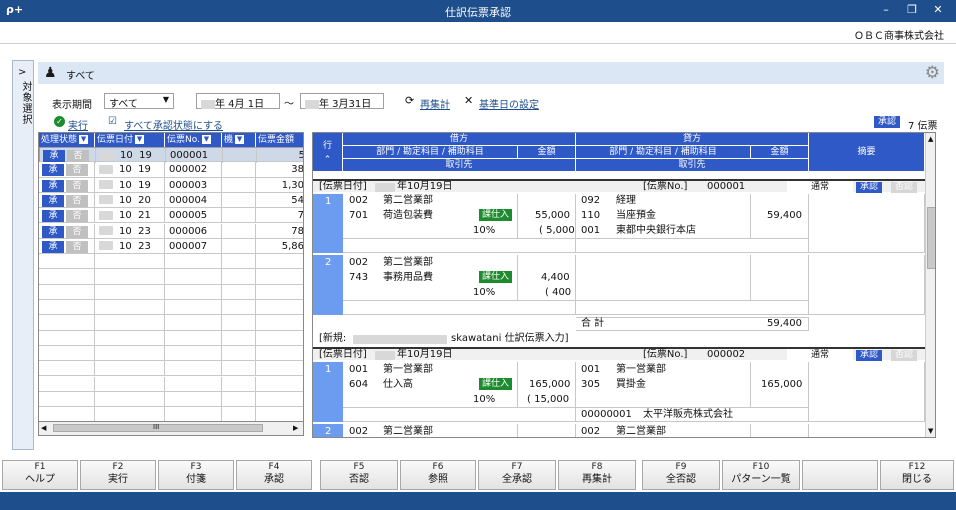  What do you see at coordinates (328, 160) in the screenshot?
I see `chevron-up-icon: ⌃` at bounding box center [328, 160].